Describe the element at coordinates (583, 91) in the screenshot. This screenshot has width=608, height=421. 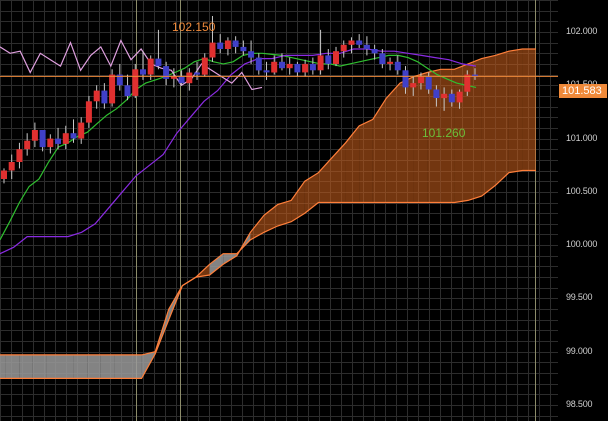
I see `current-price-label: 101.583` at that location.